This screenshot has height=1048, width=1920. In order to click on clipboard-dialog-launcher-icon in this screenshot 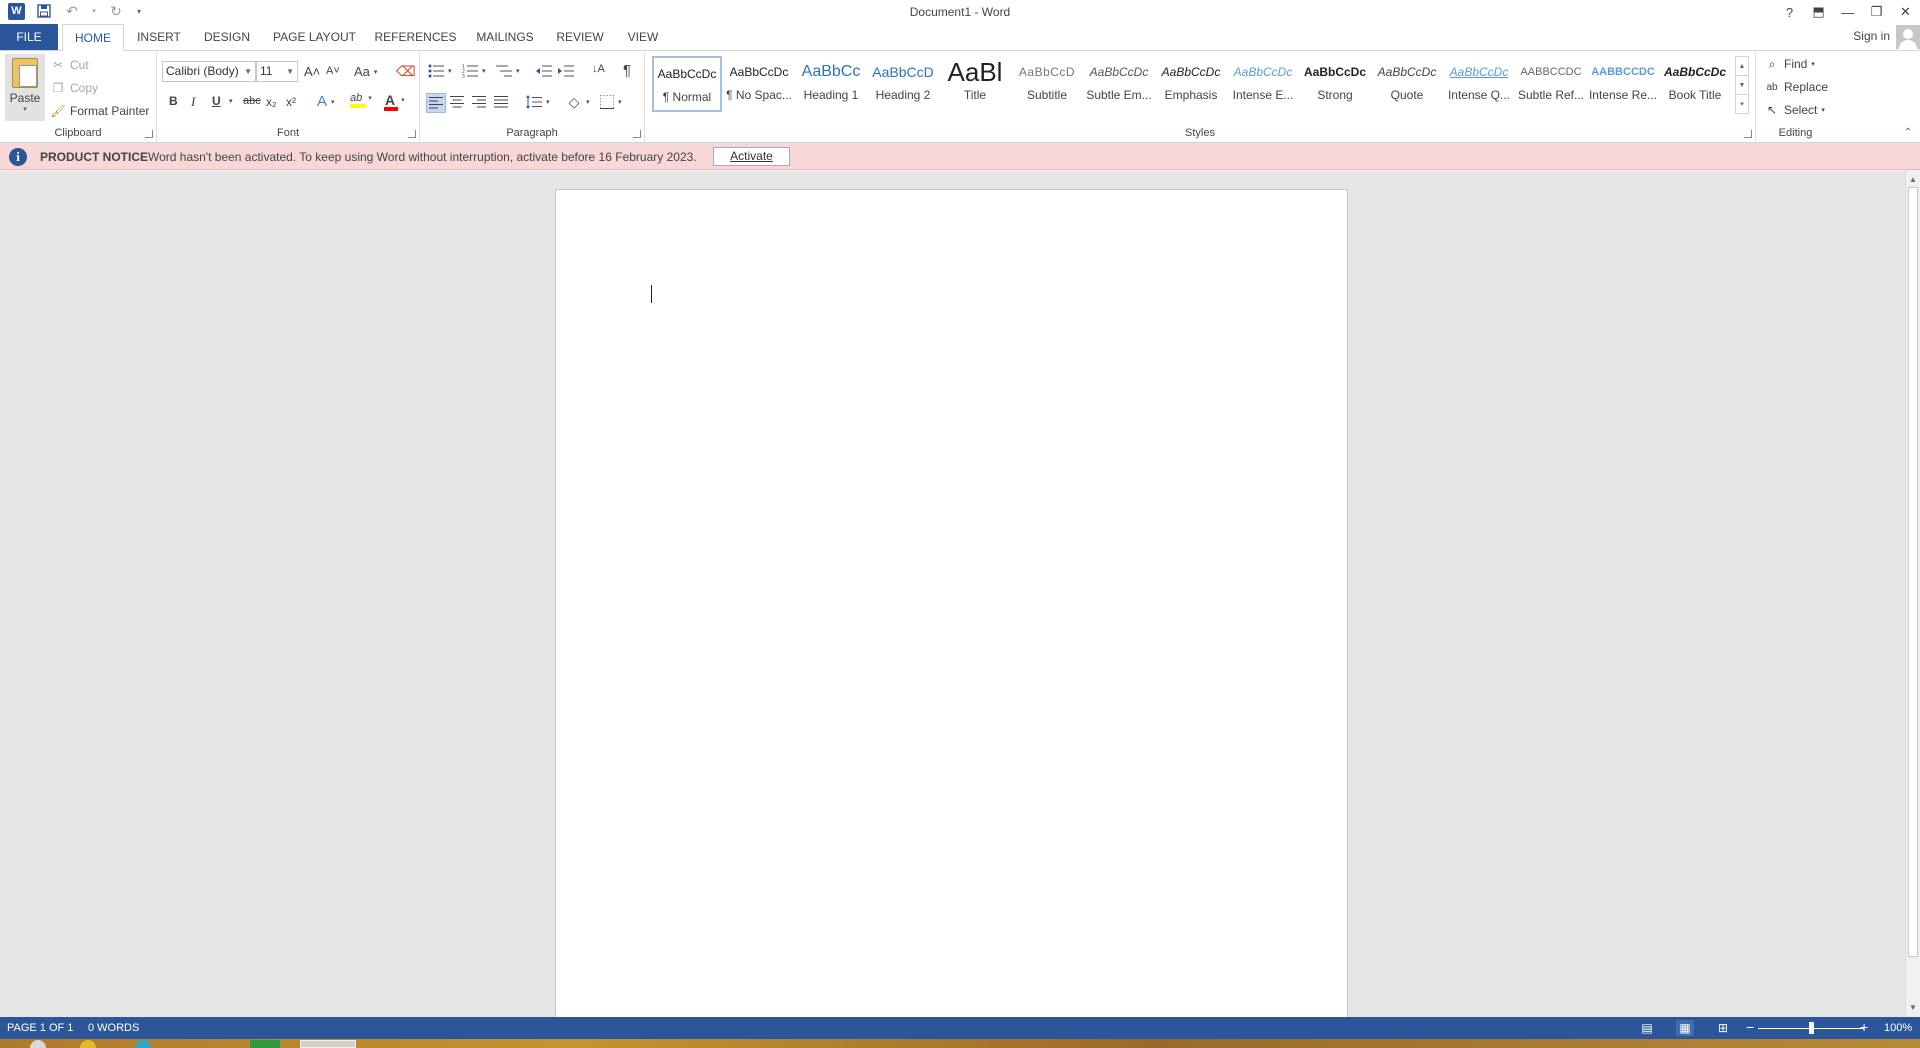, I will do `click(149, 134)`.